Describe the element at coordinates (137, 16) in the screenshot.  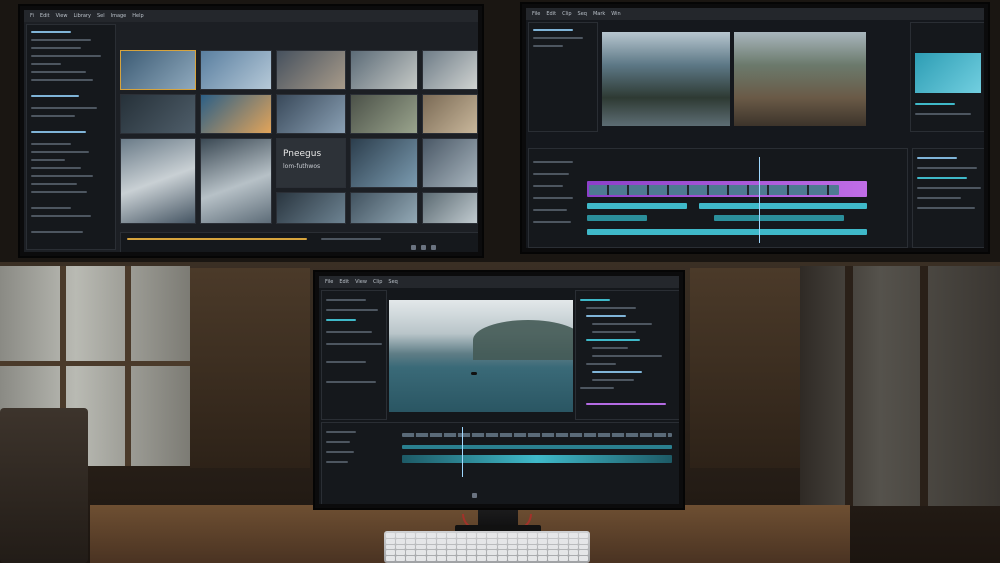
I see `menu-item: Help` at that location.